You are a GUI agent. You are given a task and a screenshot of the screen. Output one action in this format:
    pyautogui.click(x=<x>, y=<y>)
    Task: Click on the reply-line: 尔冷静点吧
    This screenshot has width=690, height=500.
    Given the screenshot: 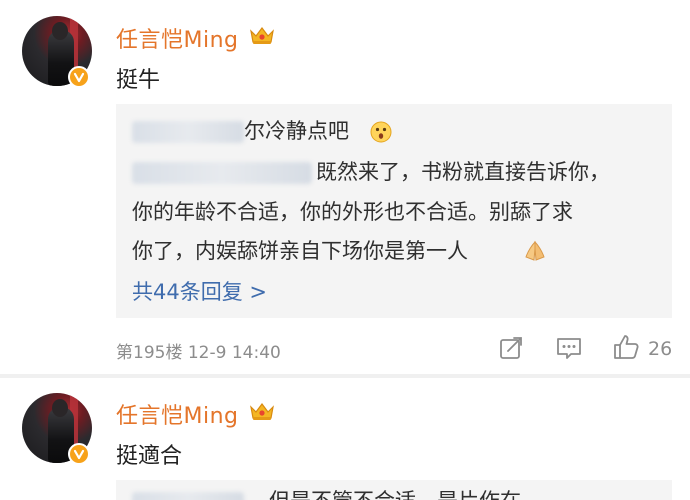 What is the action you would take?
    pyautogui.click(x=296, y=131)
    